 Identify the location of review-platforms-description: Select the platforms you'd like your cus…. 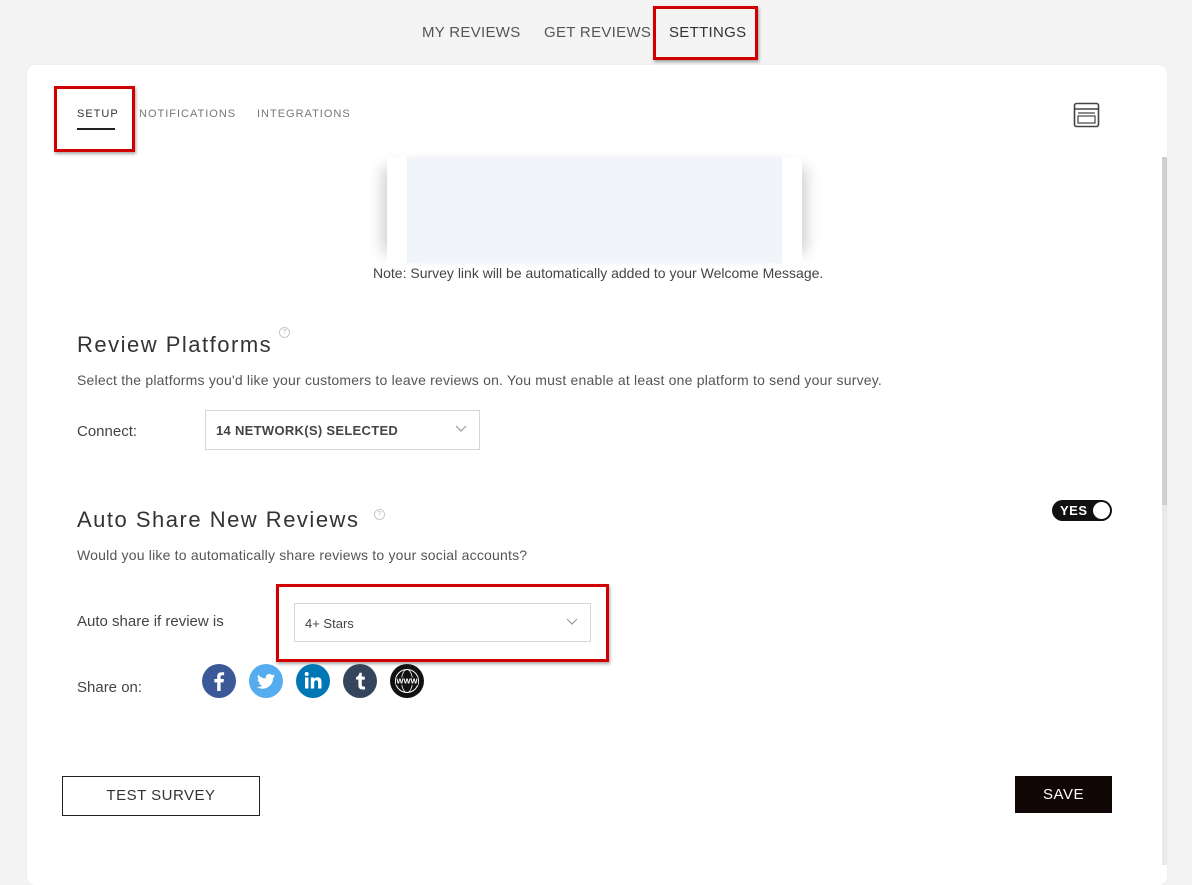
(480, 380).